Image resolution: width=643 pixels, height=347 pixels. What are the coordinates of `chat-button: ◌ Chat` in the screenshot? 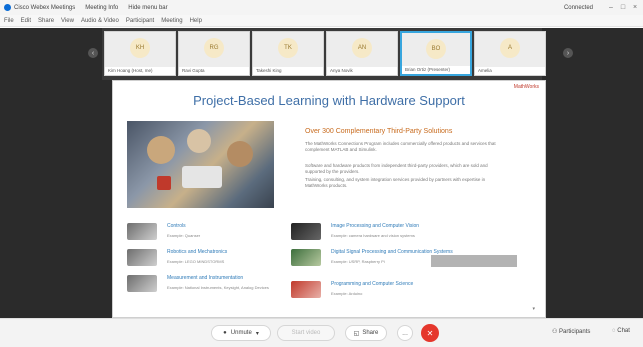 It's located at (621, 331).